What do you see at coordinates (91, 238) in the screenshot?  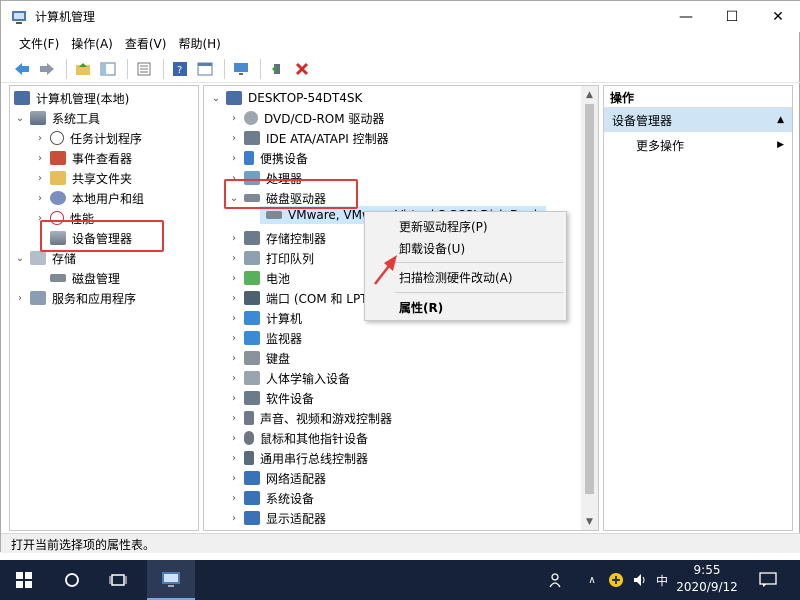 I see `tree-device-manager: 设备管理器` at bounding box center [91, 238].